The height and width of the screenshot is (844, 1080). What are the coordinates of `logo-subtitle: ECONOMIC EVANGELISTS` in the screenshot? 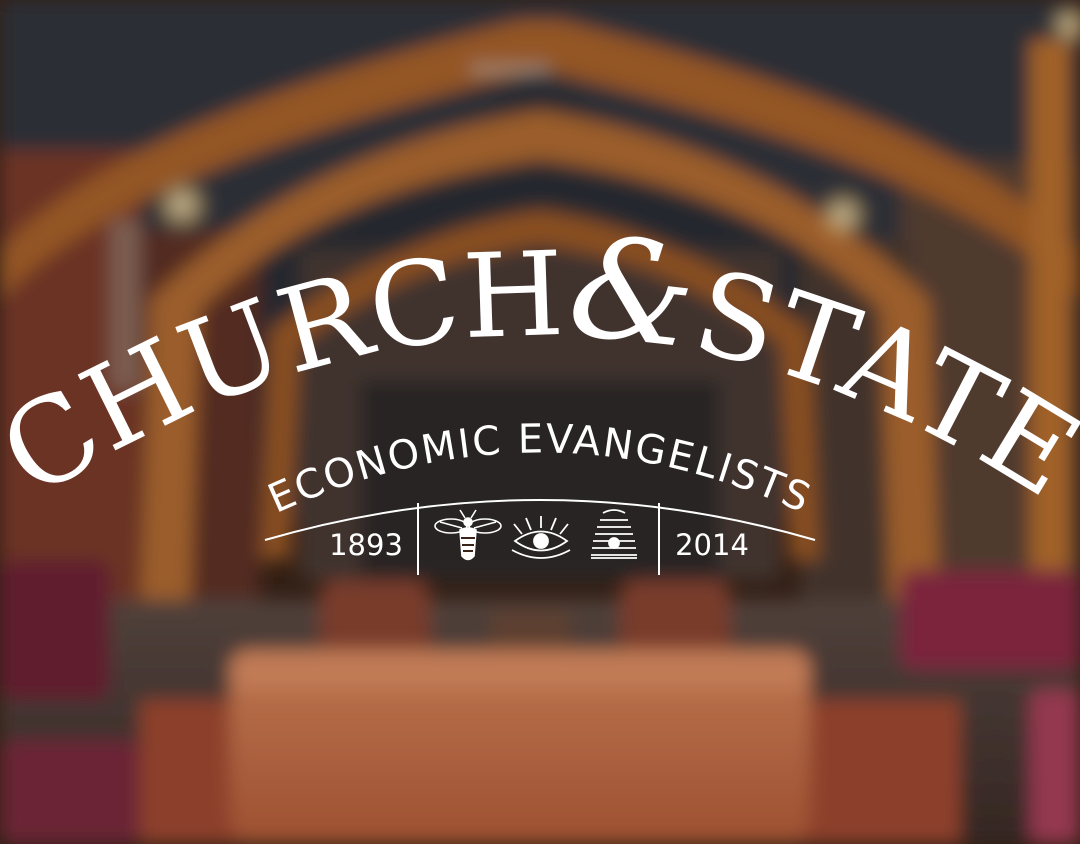 It's located at (540, 469).